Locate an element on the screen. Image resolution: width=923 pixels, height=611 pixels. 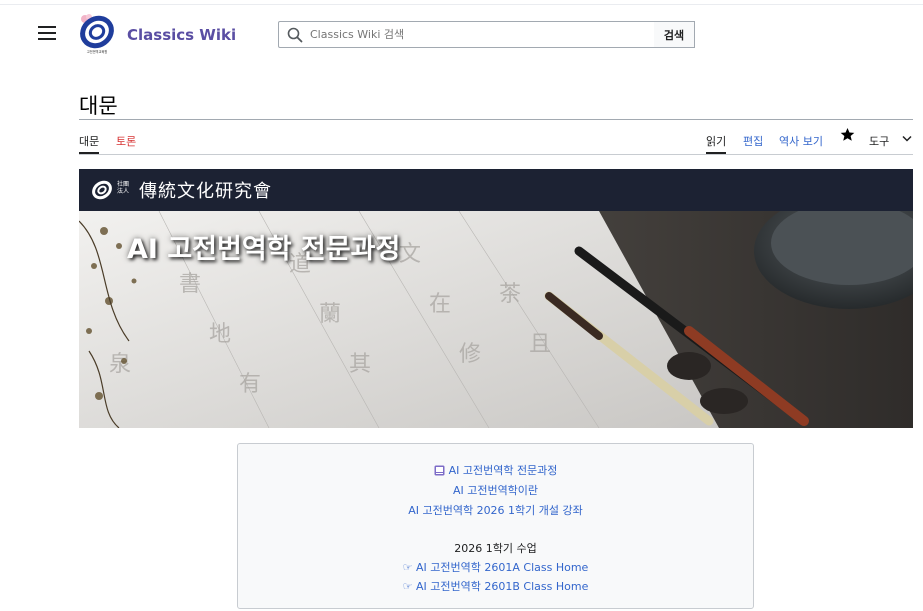
banner-header-bar: 社團 法人 傳統文化研究會 is located at coordinates (496, 190).